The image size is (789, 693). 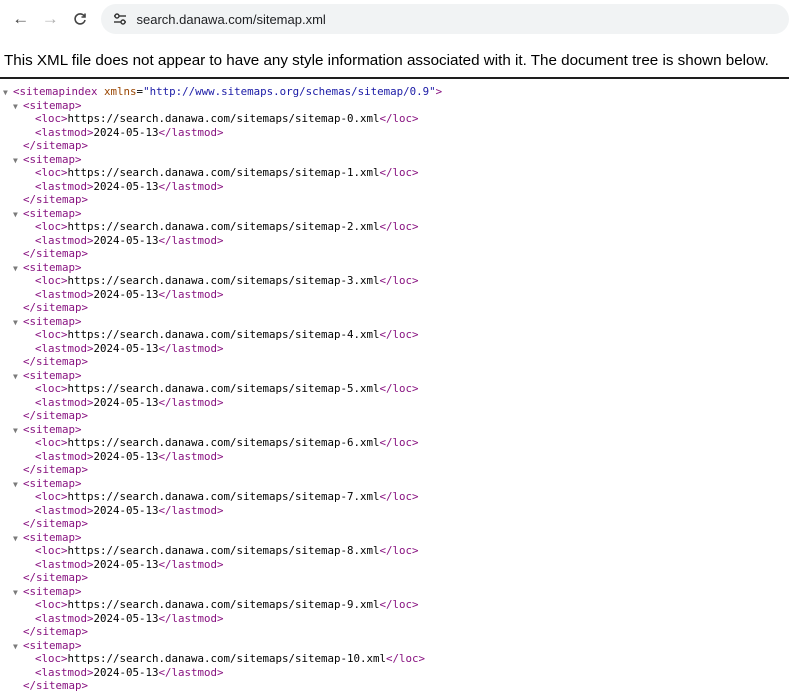 I want to click on reload-icon, so click(x=80, y=19).